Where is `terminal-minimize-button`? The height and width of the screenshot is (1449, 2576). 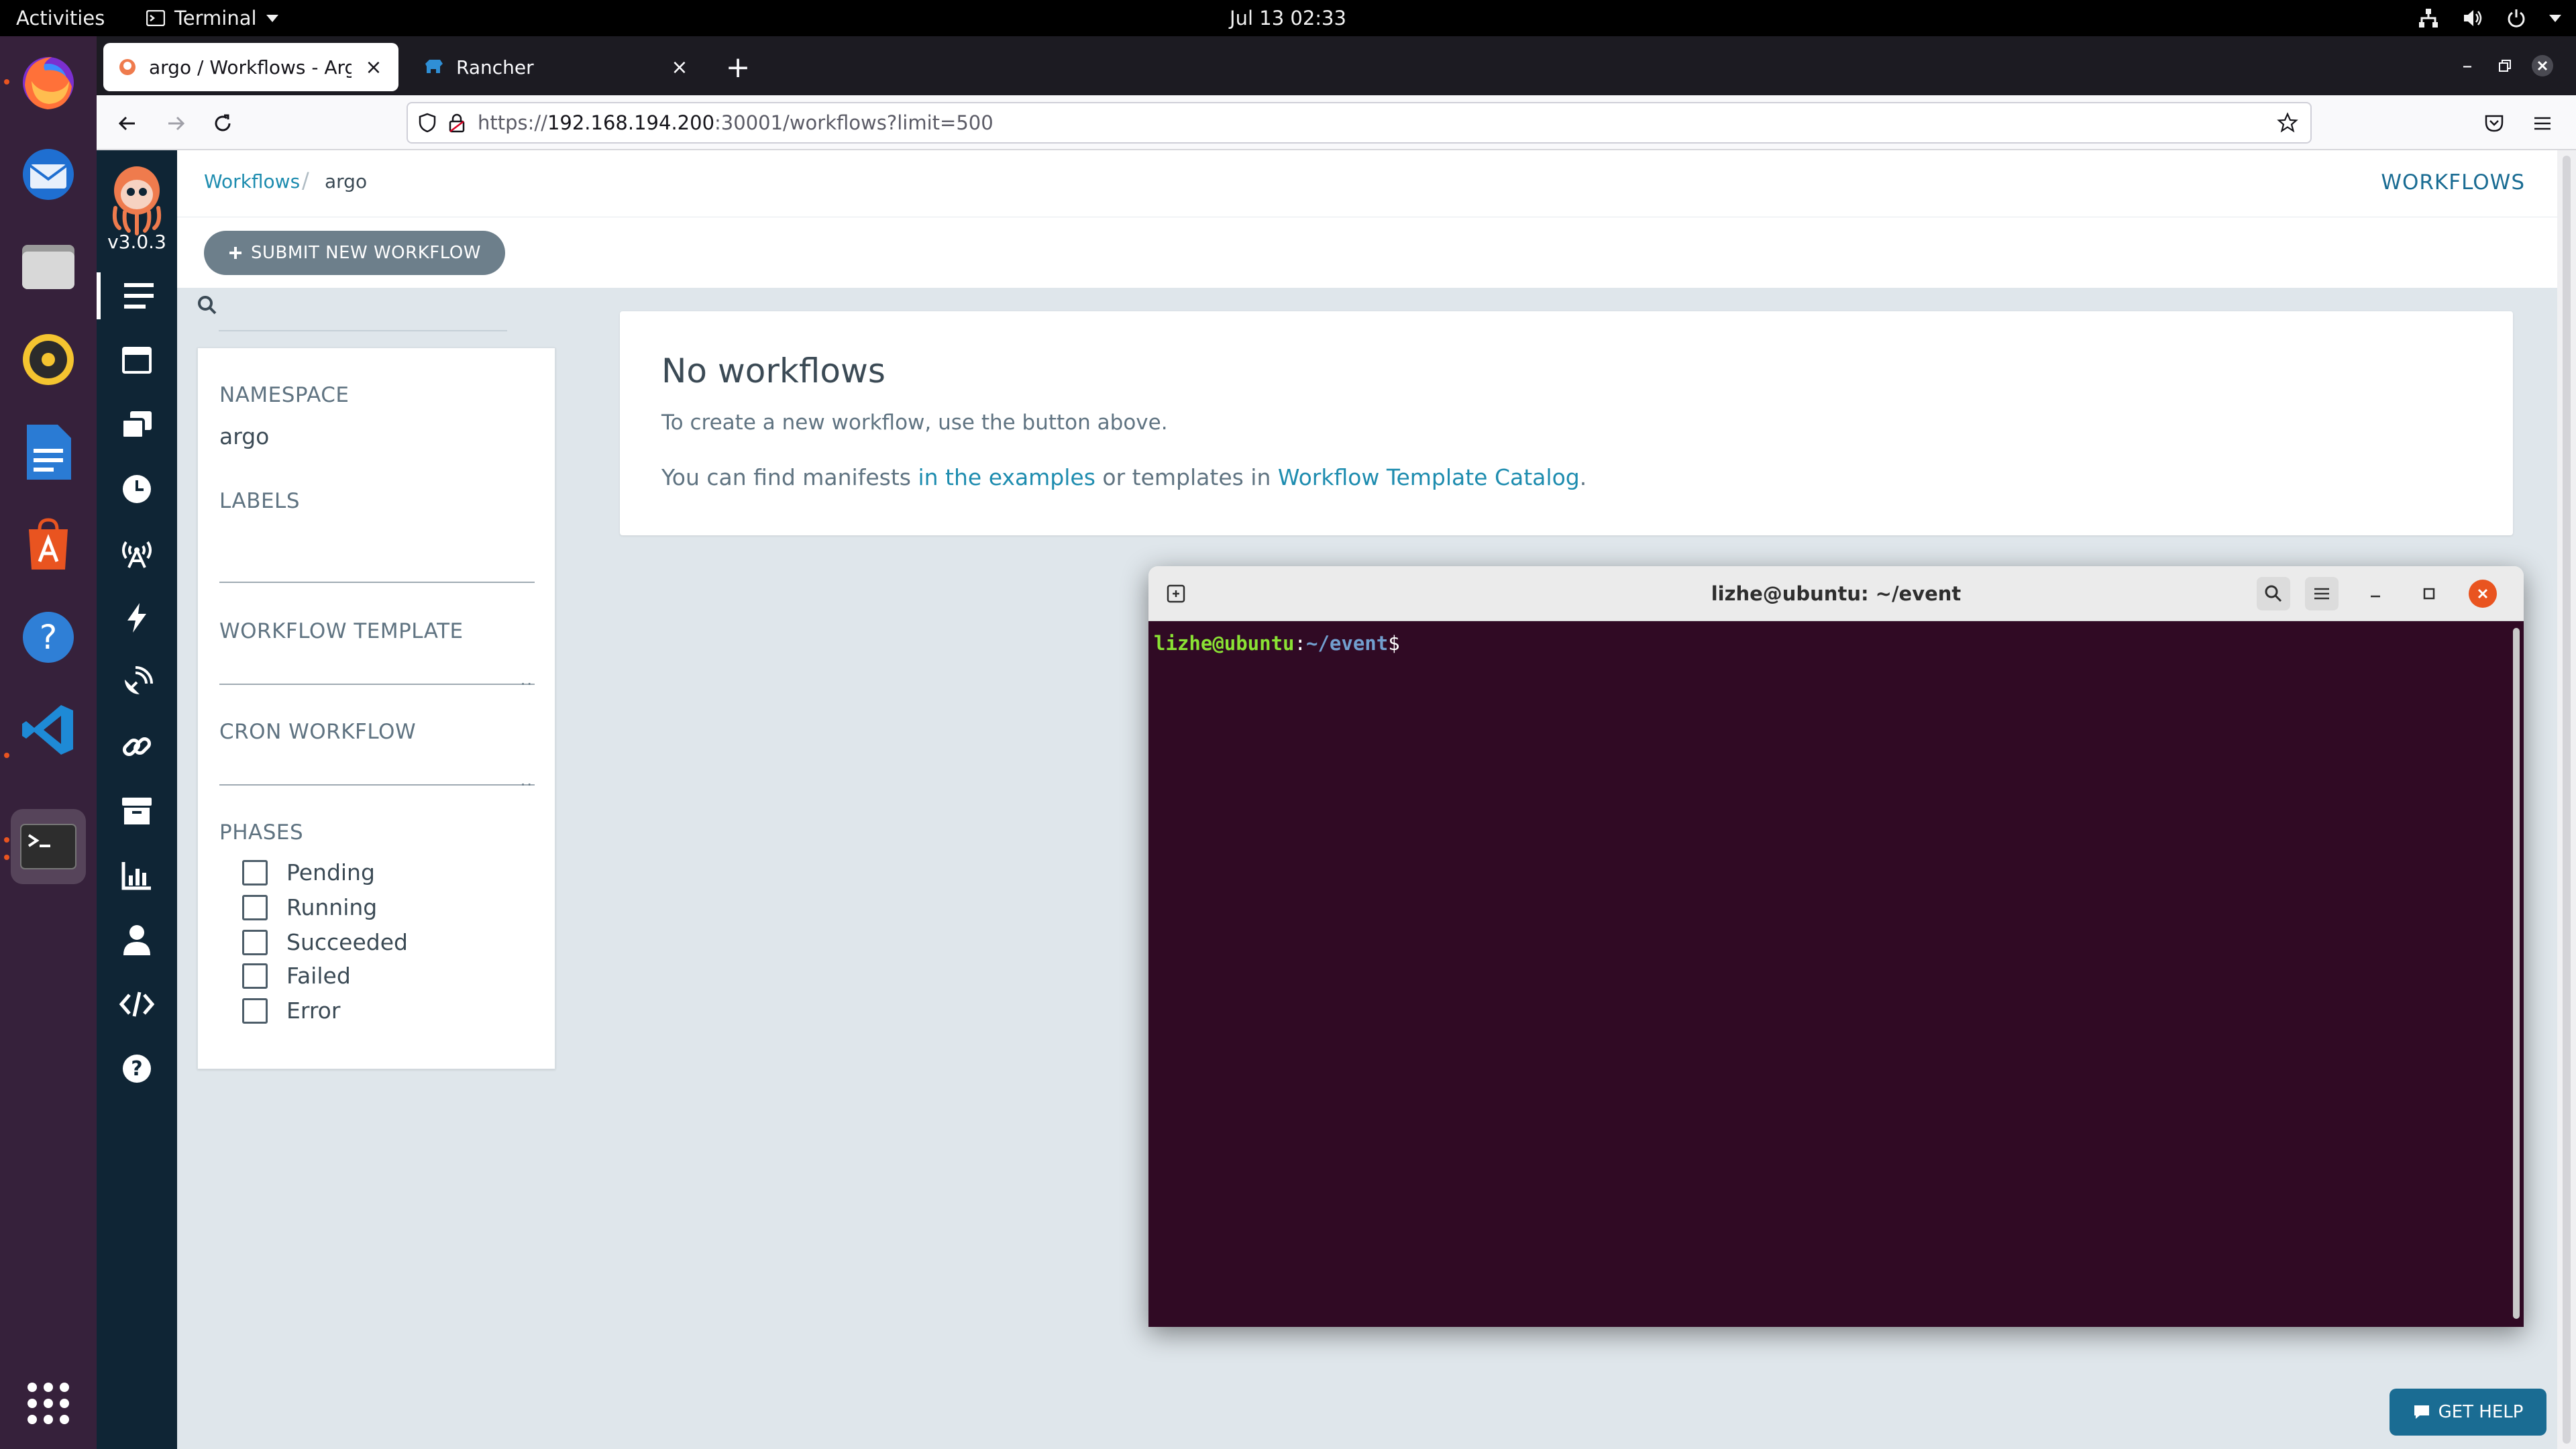
terminal-minimize-button is located at coordinates (2375, 593).